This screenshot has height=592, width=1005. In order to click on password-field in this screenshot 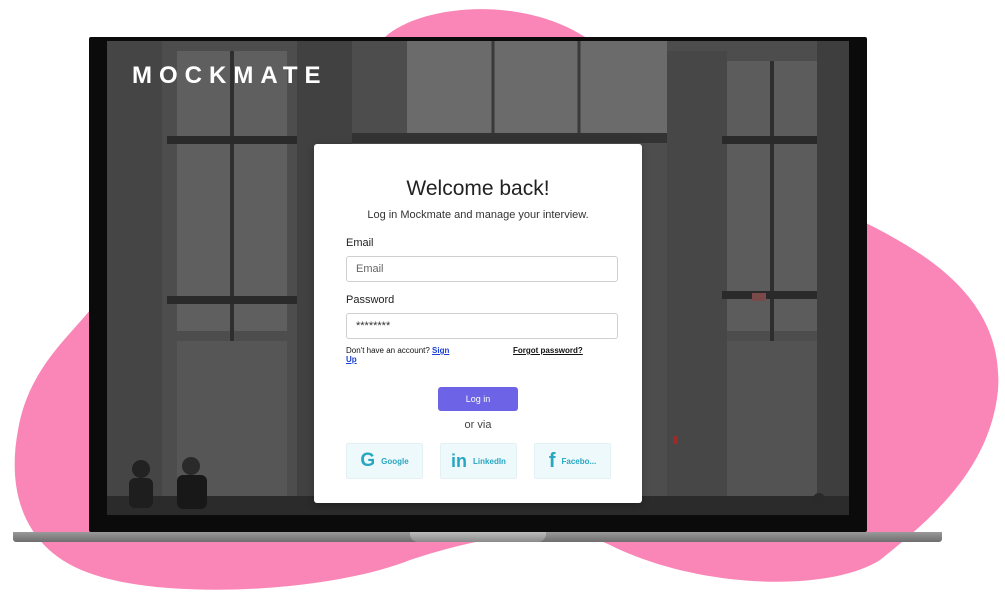, I will do `click(482, 326)`.